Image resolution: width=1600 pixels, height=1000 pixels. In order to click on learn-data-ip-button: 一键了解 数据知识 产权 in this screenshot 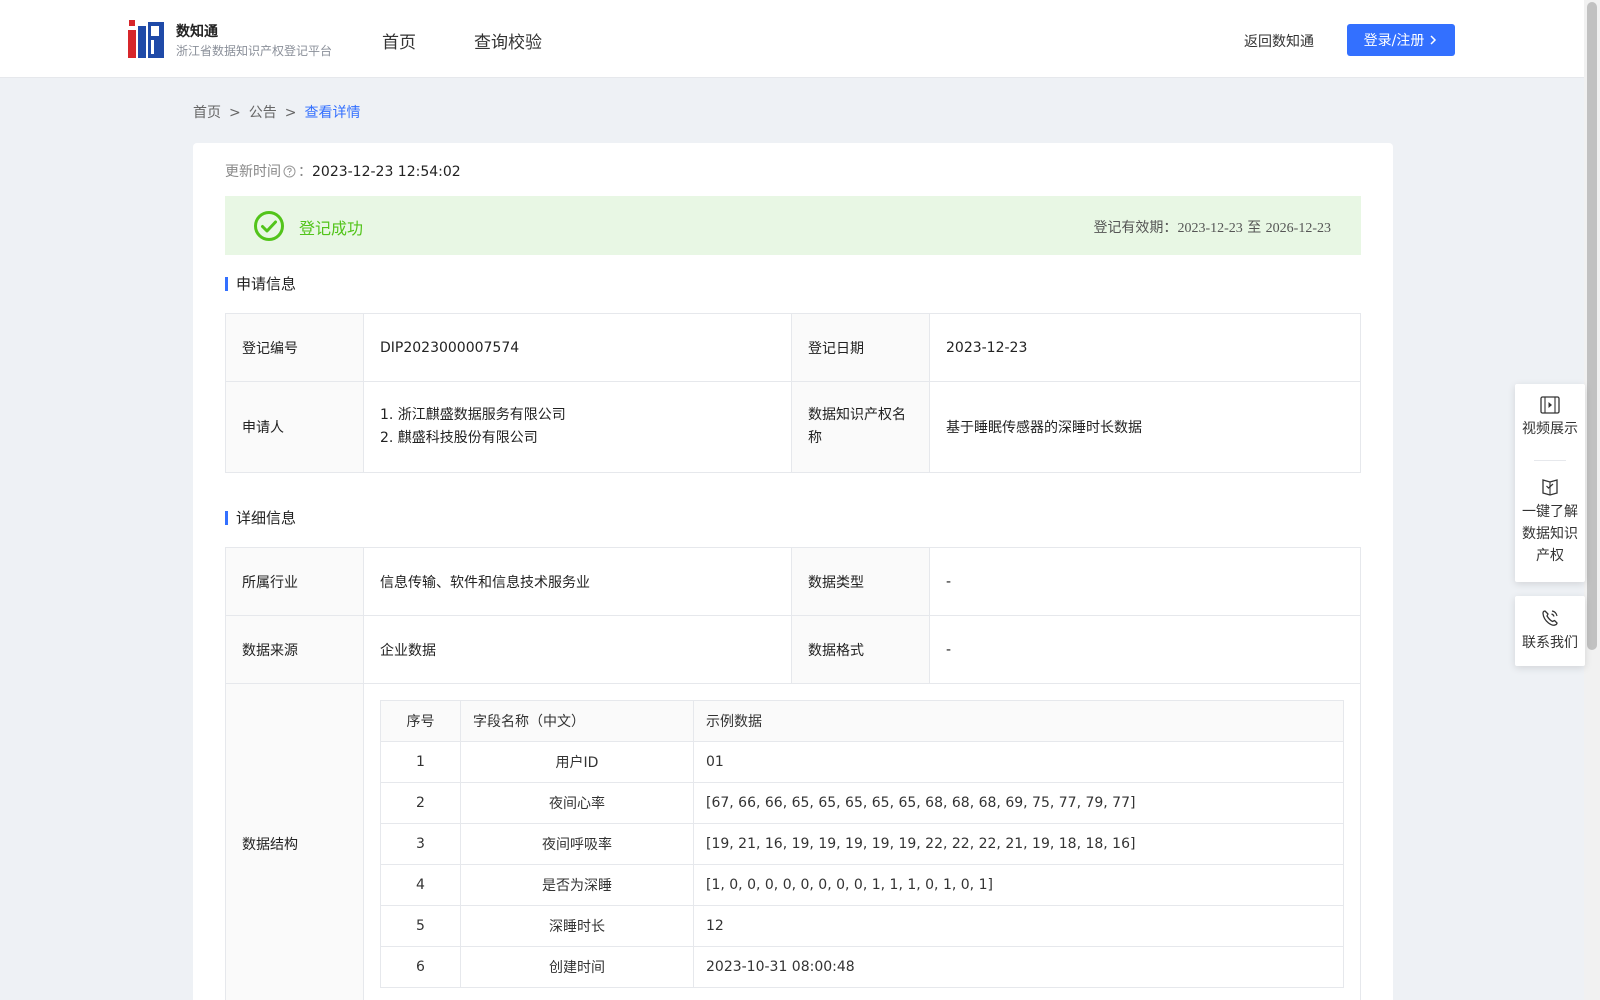, I will do `click(1550, 514)`.